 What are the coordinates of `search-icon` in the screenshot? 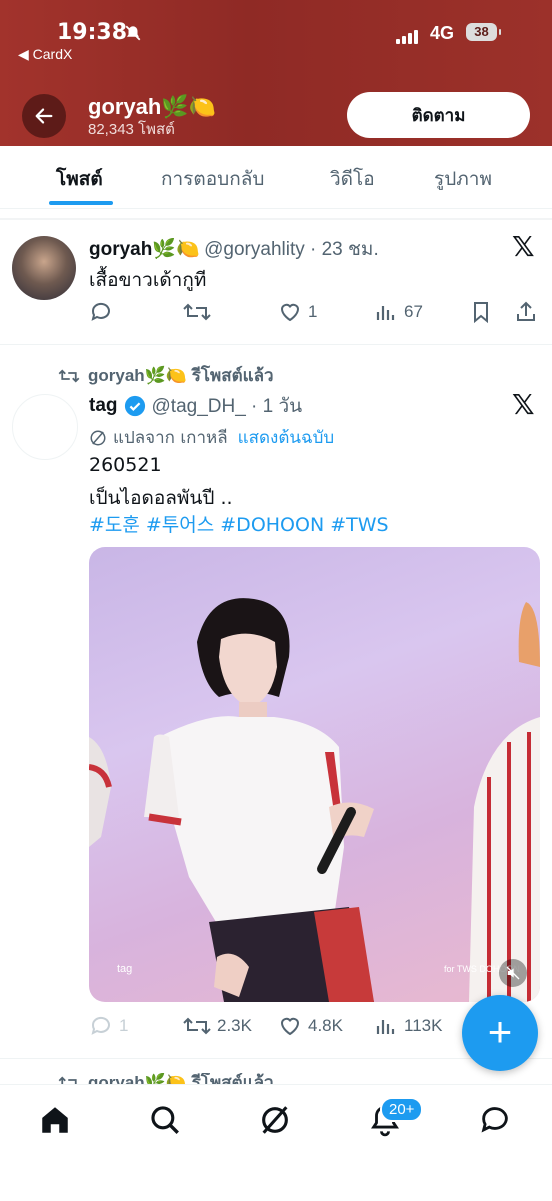 It's located at (165, 1120).